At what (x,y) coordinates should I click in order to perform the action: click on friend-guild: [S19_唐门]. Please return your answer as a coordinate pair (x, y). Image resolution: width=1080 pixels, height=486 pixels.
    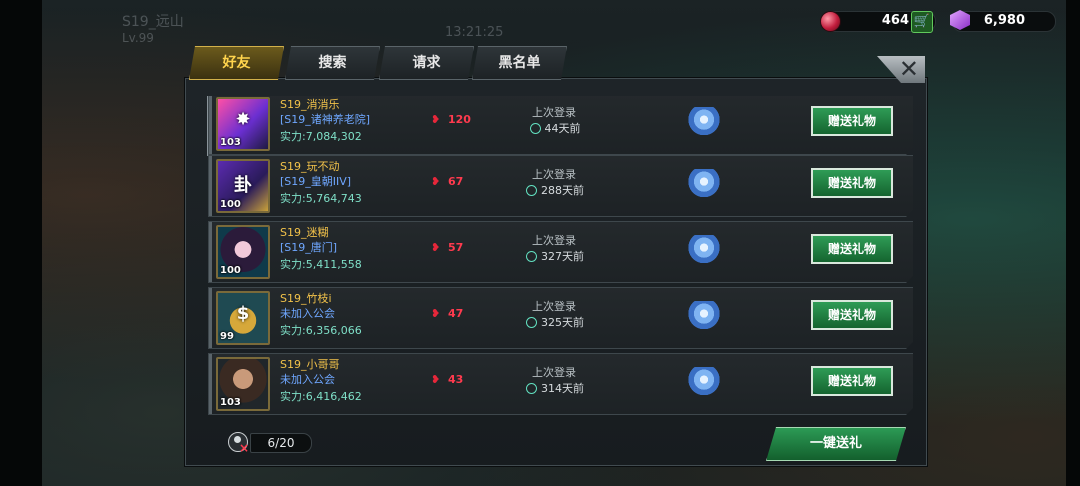
    Looking at the image, I should click on (309, 247).